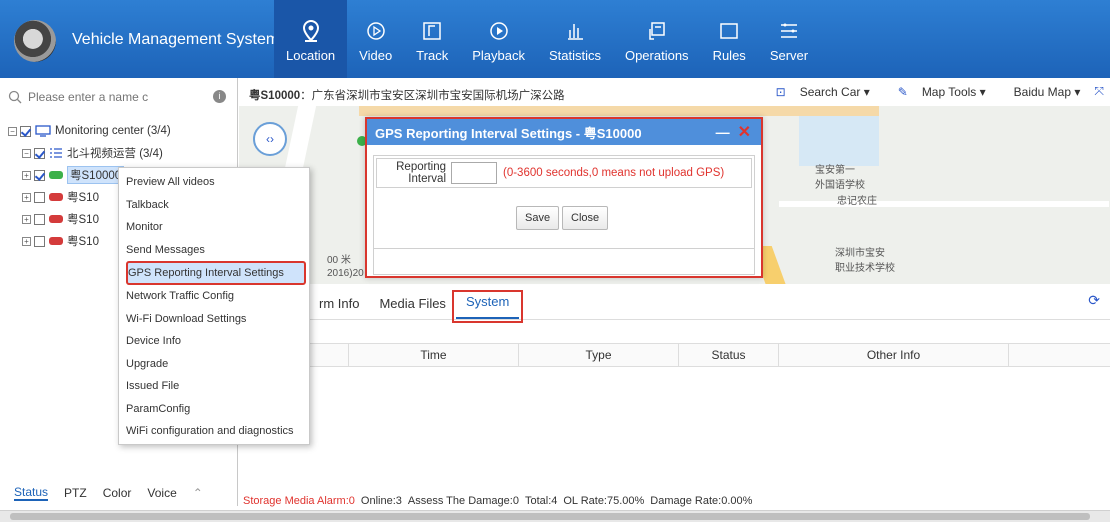  What do you see at coordinates (789, 31) in the screenshot?
I see `server-icon` at bounding box center [789, 31].